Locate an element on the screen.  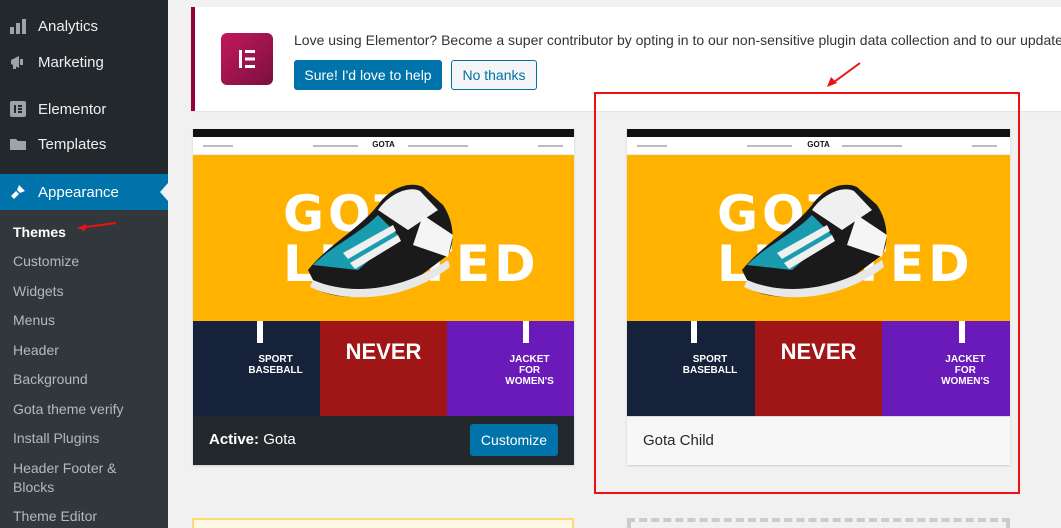
megaphone-icon is located at coordinates (18, 62).